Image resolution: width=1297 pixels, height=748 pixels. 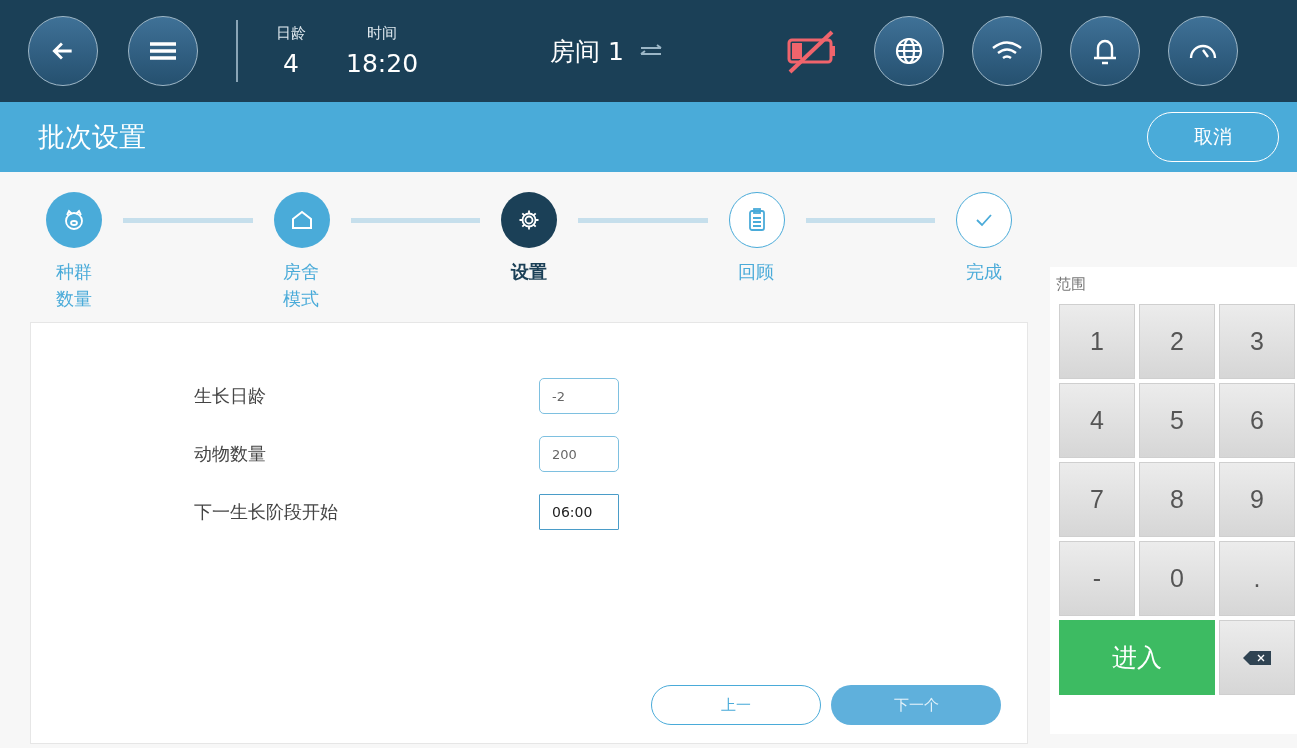 I want to click on check-icon, so click(x=984, y=220).